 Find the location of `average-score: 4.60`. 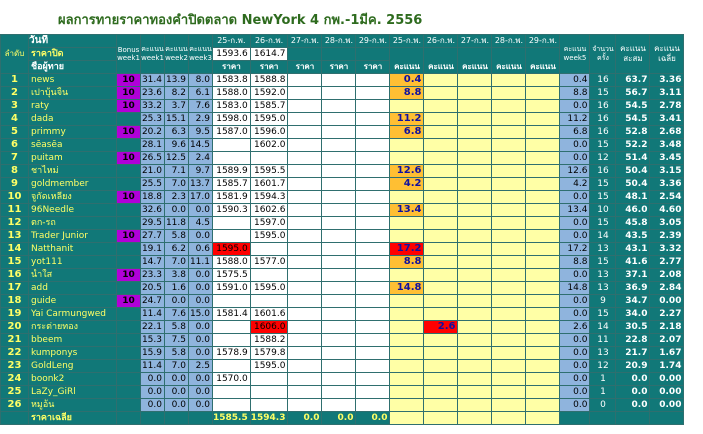

average-score: 4.60 is located at coordinates (667, 210).